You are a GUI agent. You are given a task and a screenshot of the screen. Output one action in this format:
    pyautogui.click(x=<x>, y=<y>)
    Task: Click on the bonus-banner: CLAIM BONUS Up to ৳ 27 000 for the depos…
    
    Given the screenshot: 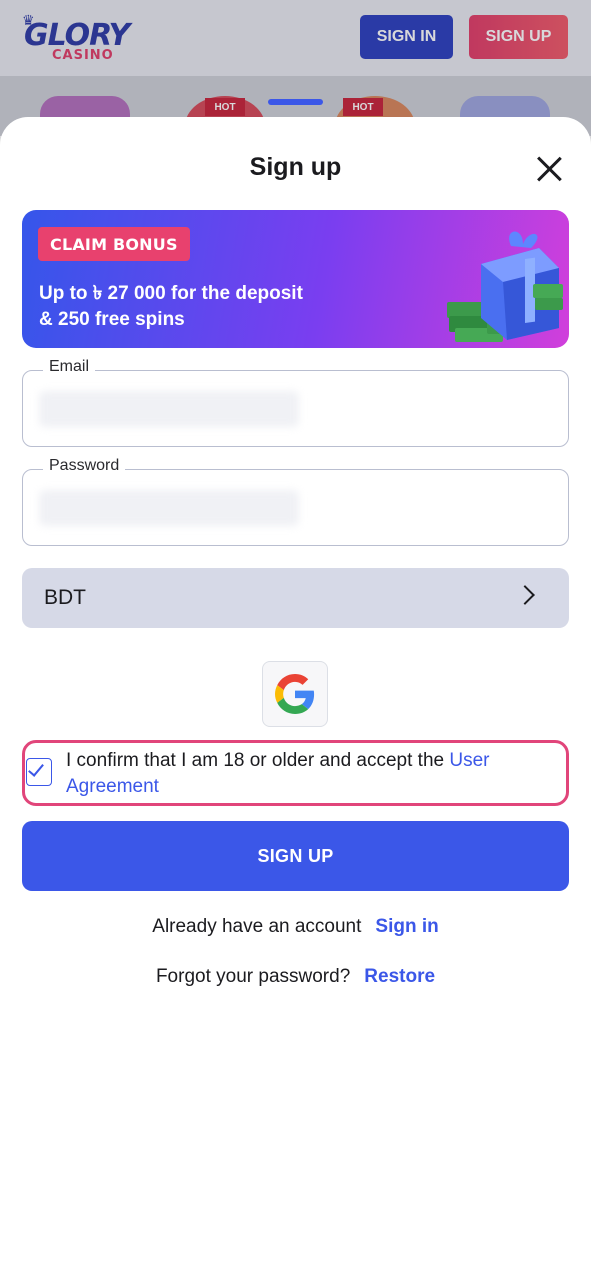 What is the action you would take?
    pyautogui.click(x=295, y=279)
    